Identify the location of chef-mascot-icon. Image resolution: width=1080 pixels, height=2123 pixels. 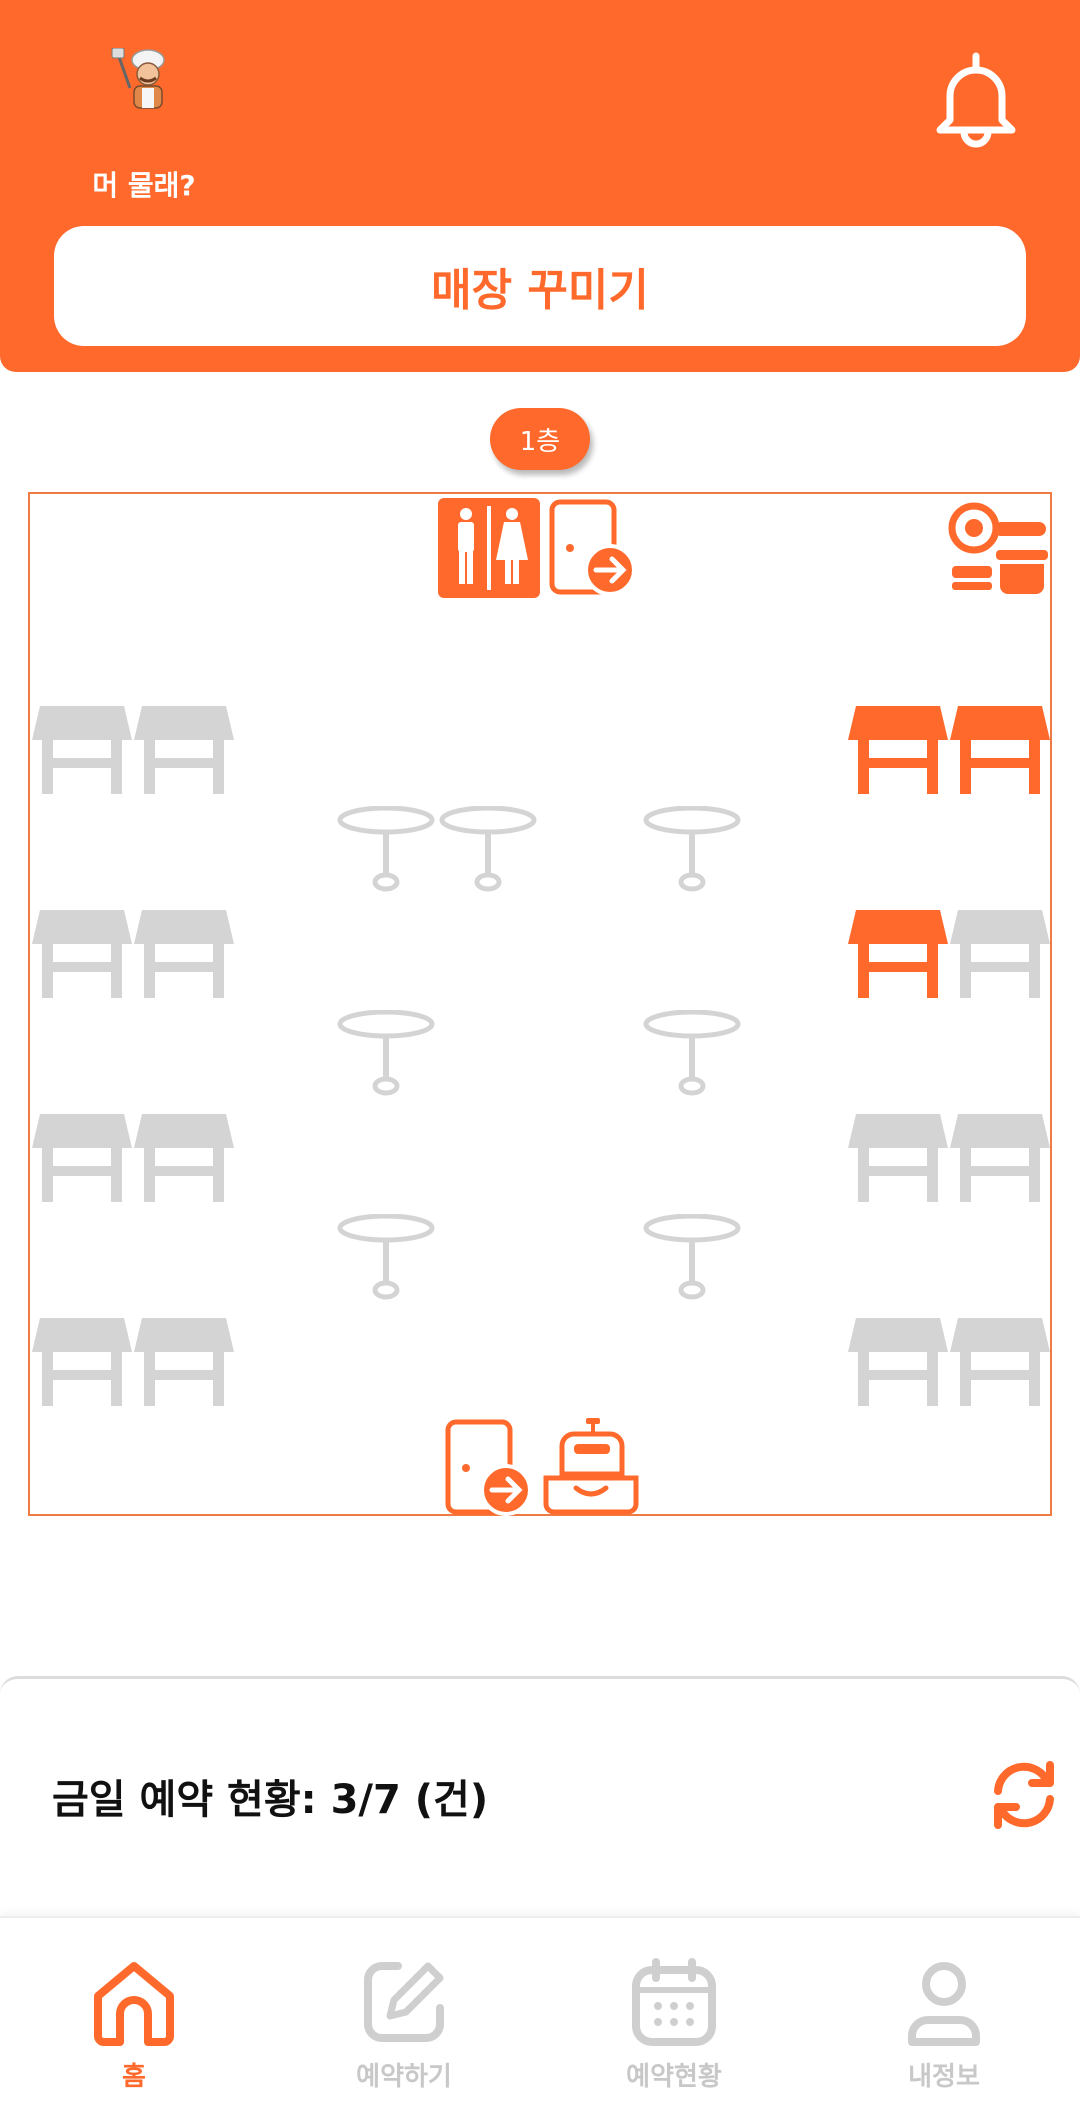
(138, 78).